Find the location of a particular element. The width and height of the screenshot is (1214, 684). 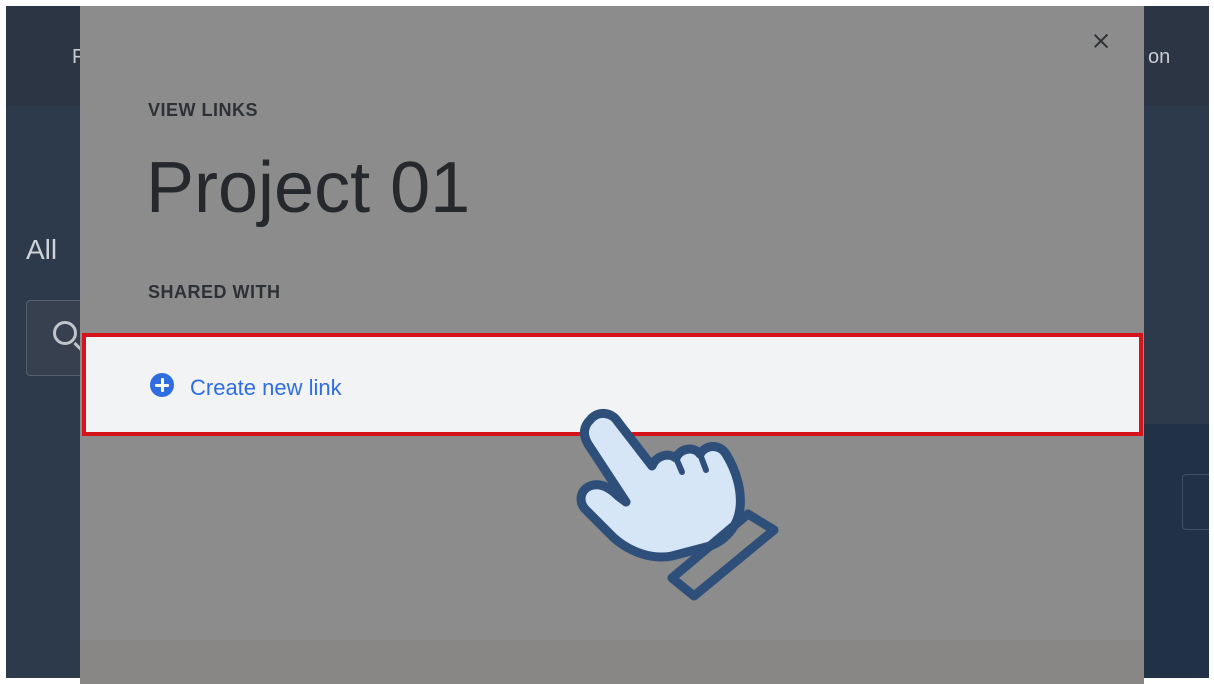

create-new-link-label: Create new link is located at coordinates (266, 387).